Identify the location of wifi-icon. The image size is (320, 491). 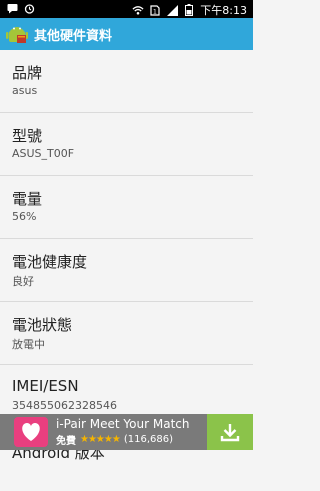
(138, 10).